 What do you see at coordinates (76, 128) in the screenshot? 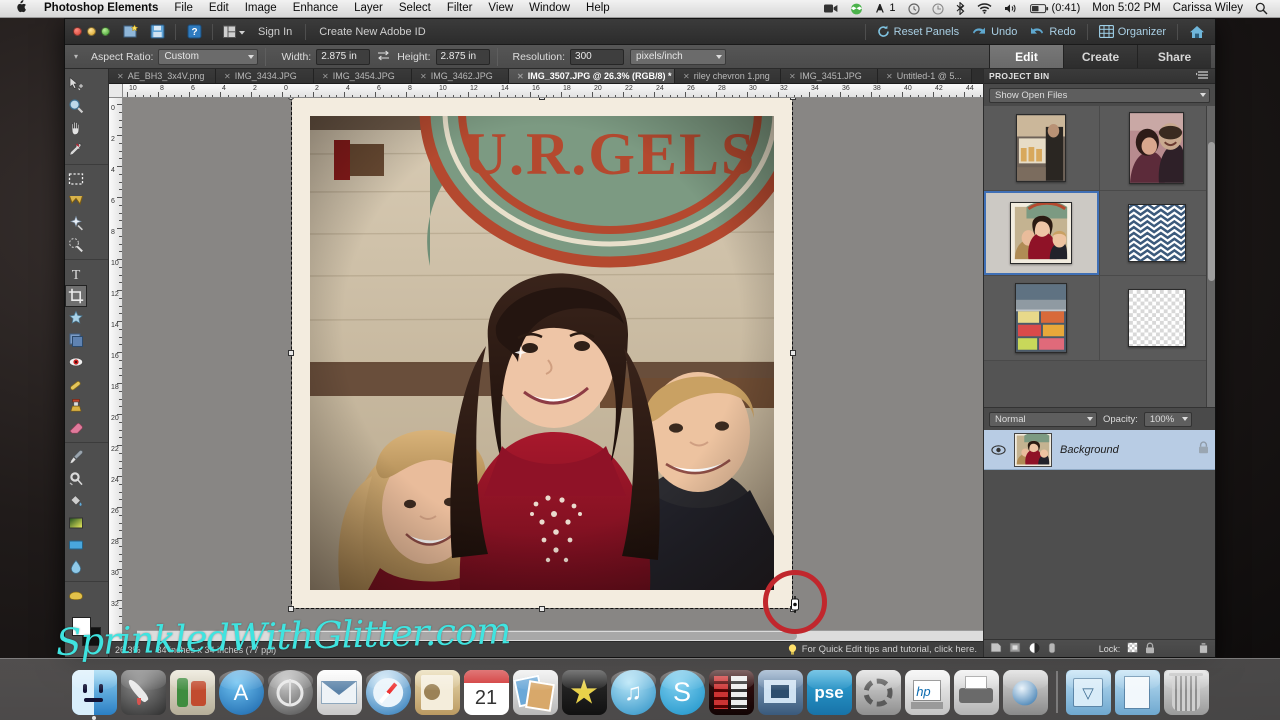
I see `hand-tool` at bounding box center [76, 128].